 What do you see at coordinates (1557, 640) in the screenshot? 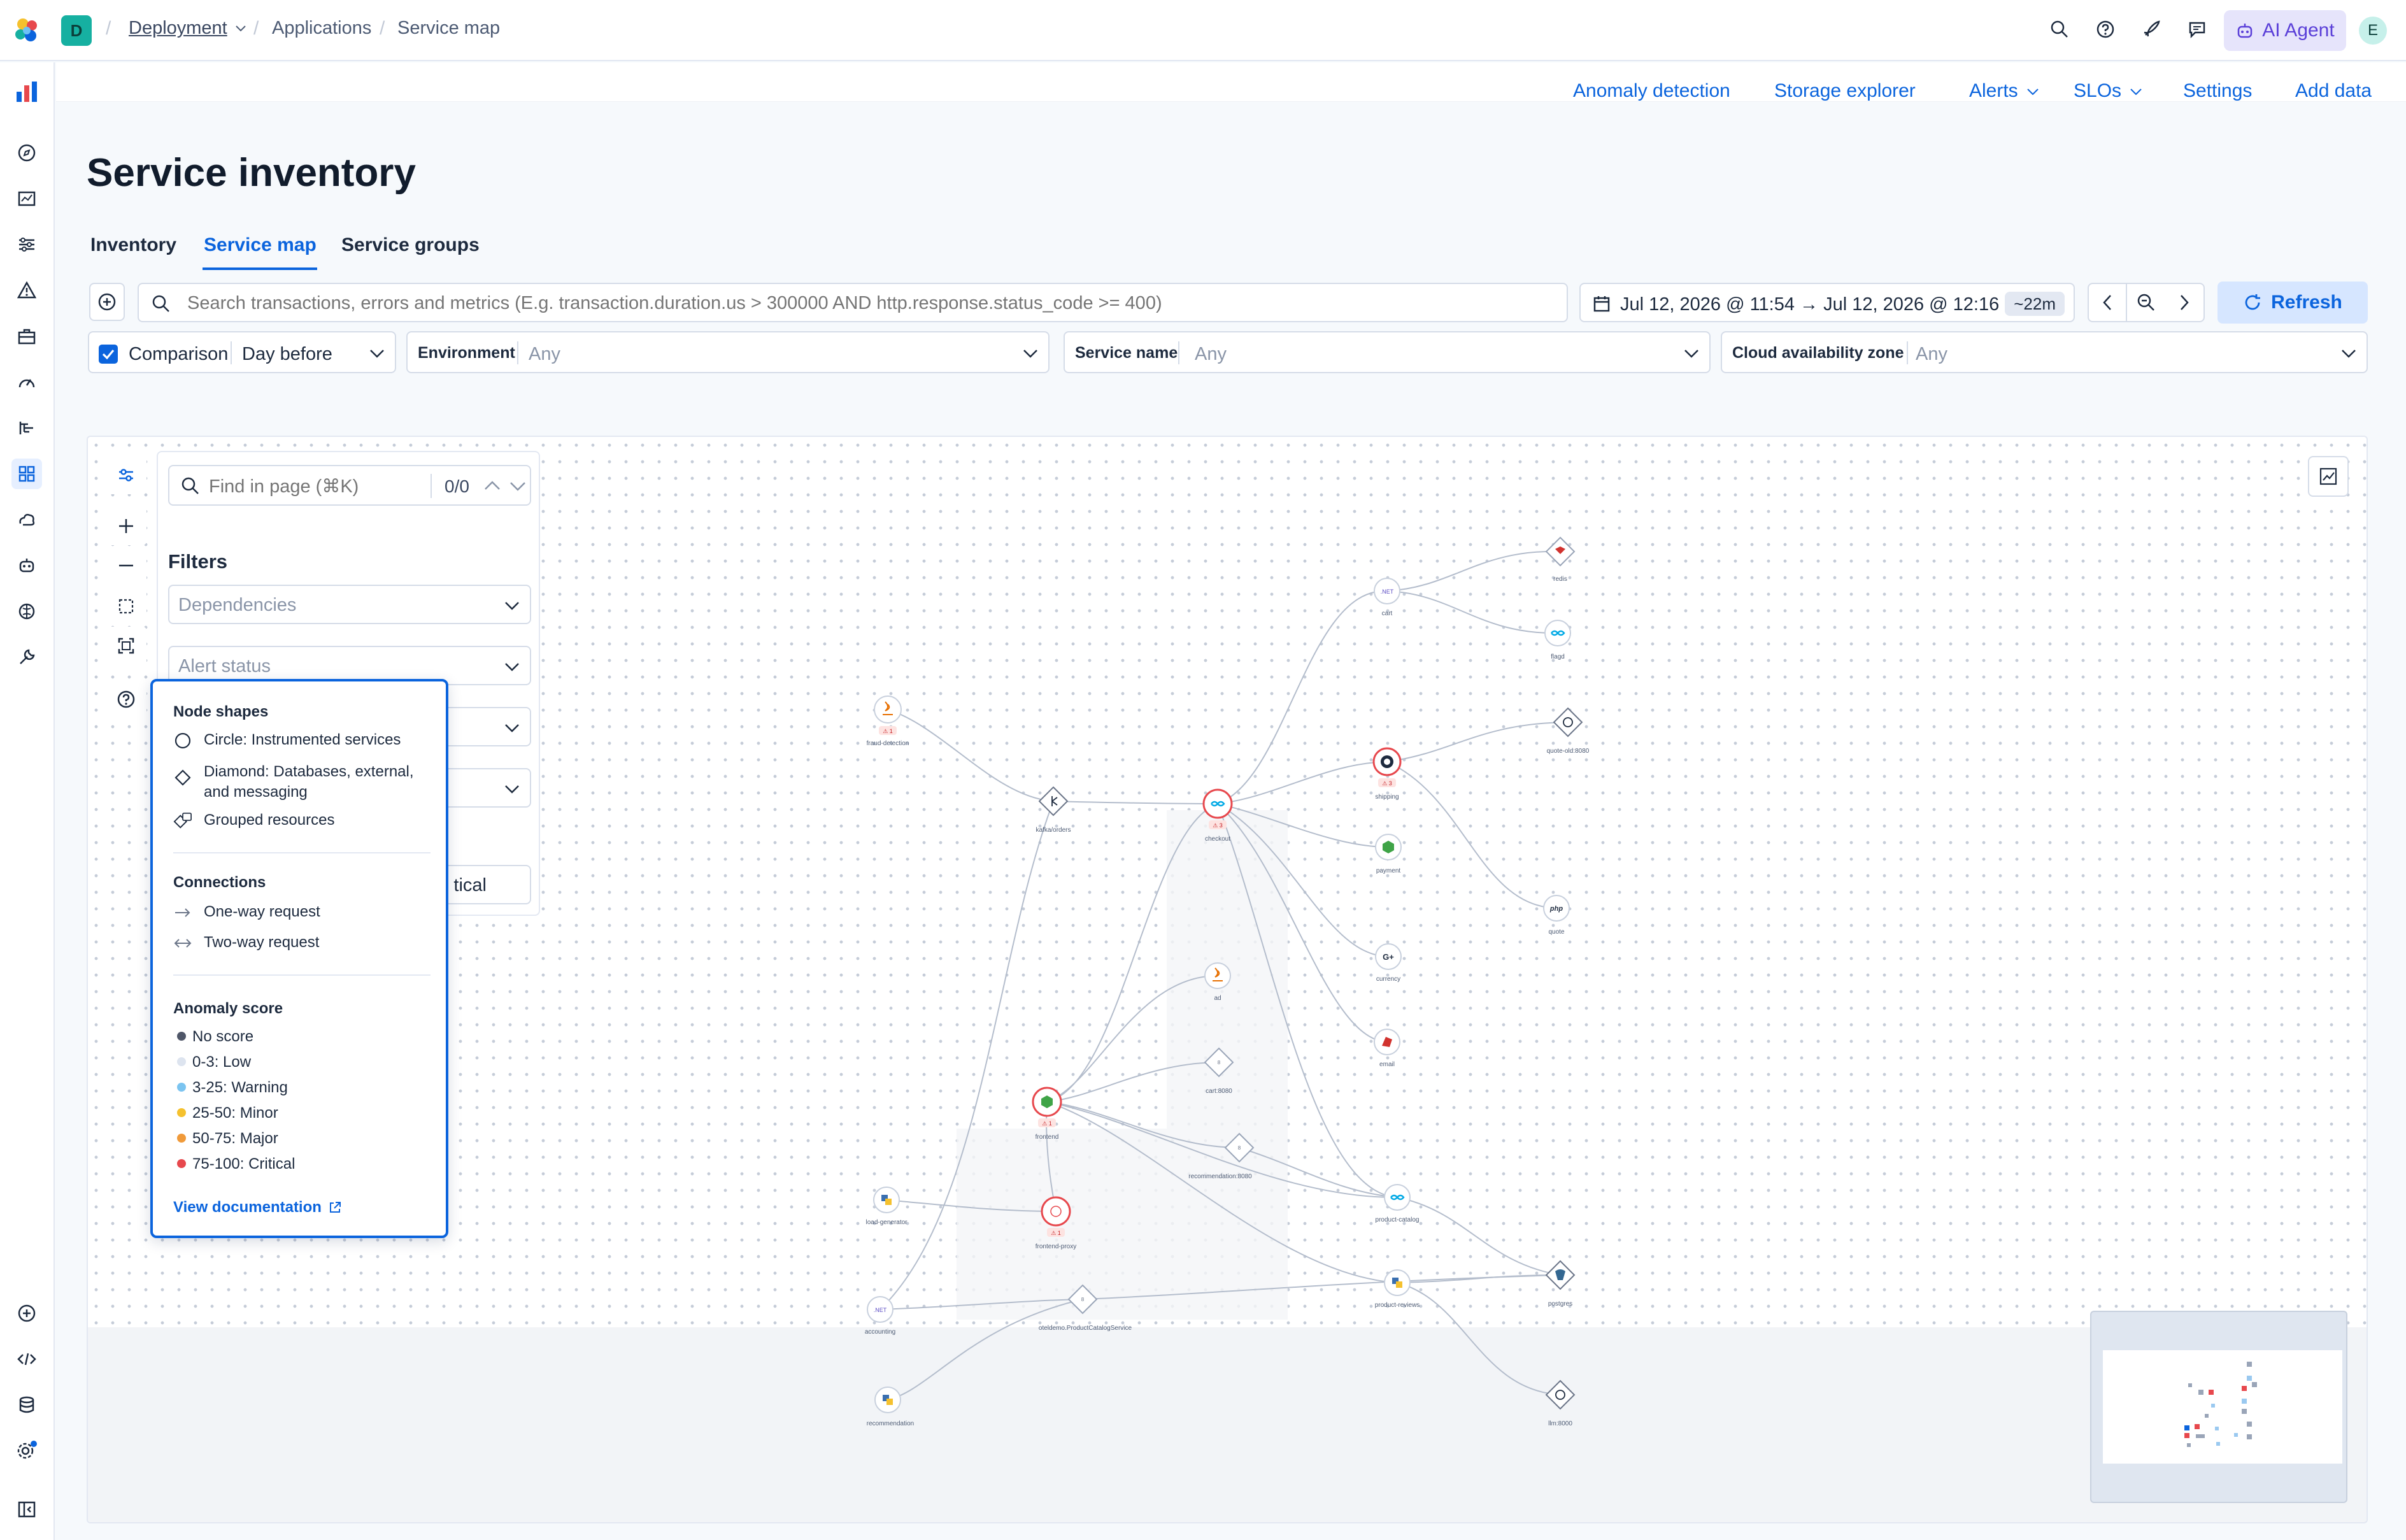
I see `node-flagd: flagd` at bounding box center [1557, 640].